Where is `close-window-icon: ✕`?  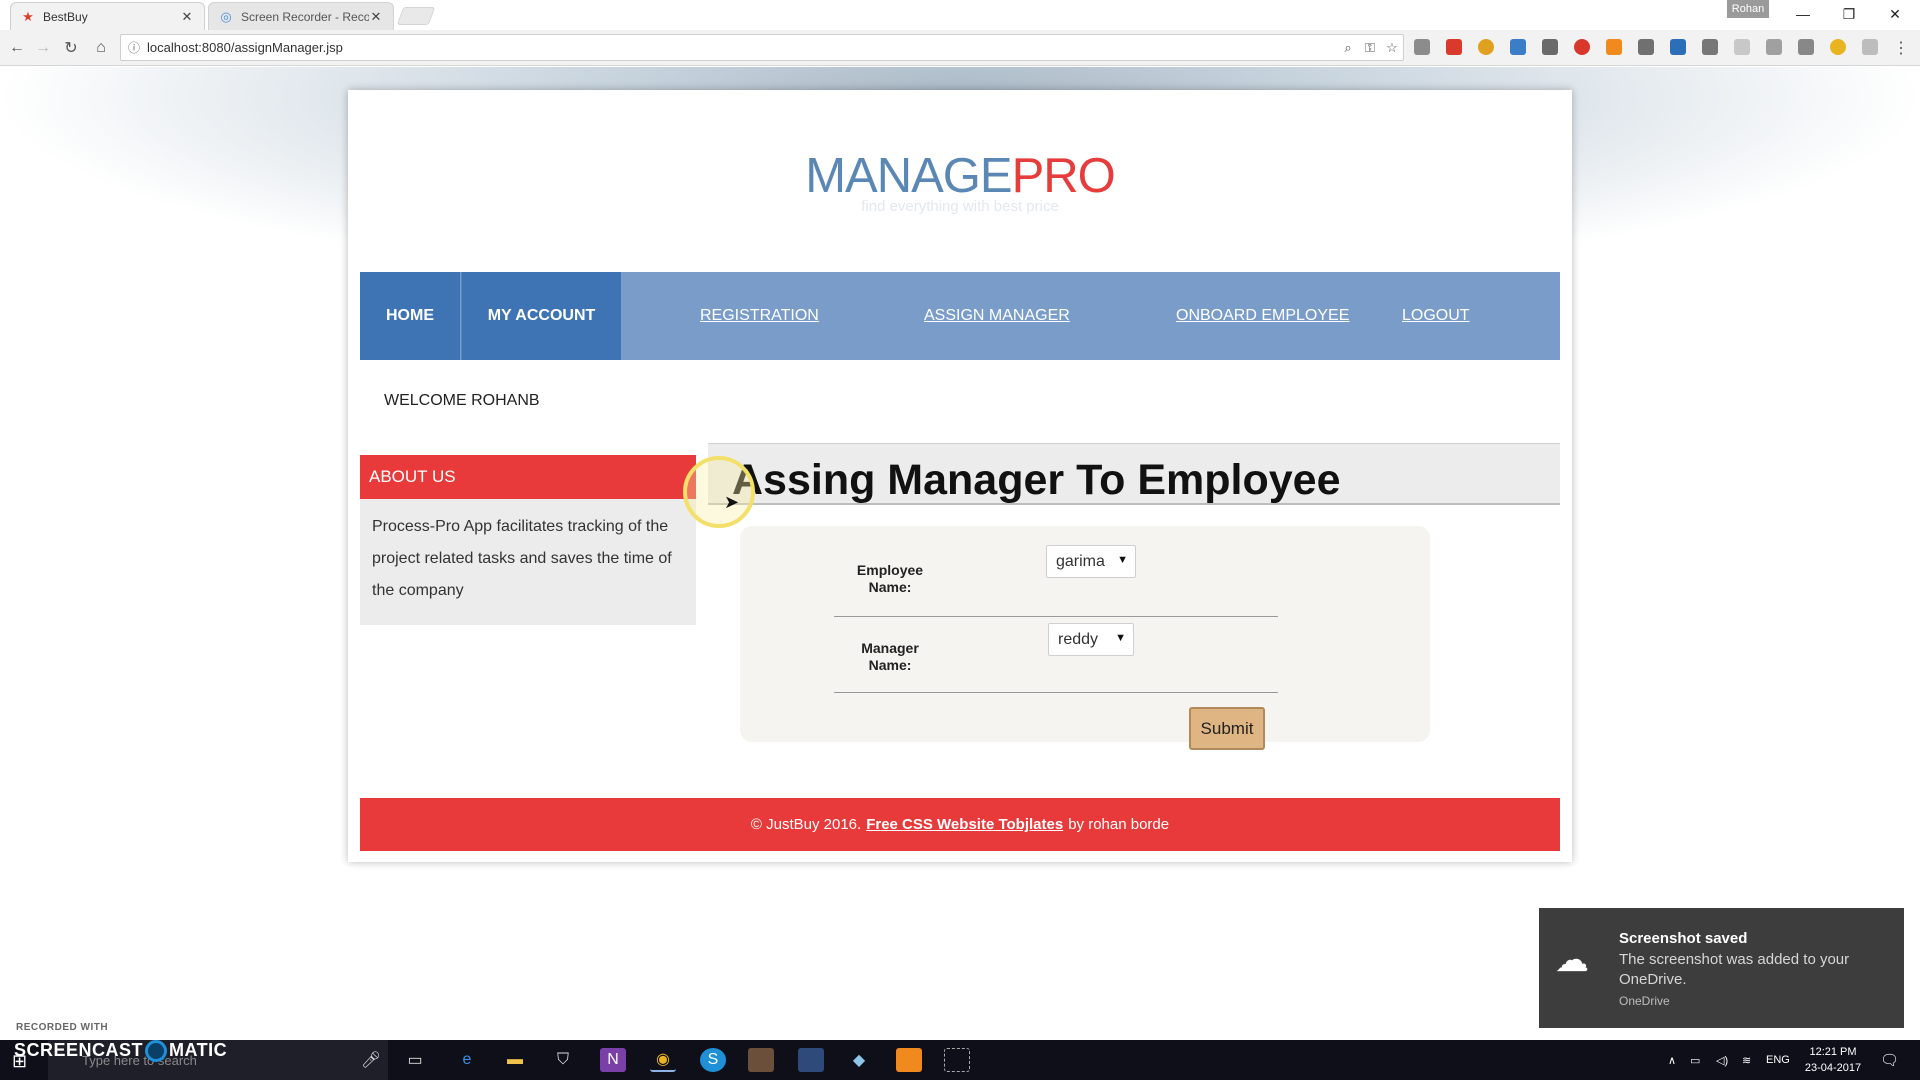 close-window-icon: ✕ is located at coordinates (1895, 14).